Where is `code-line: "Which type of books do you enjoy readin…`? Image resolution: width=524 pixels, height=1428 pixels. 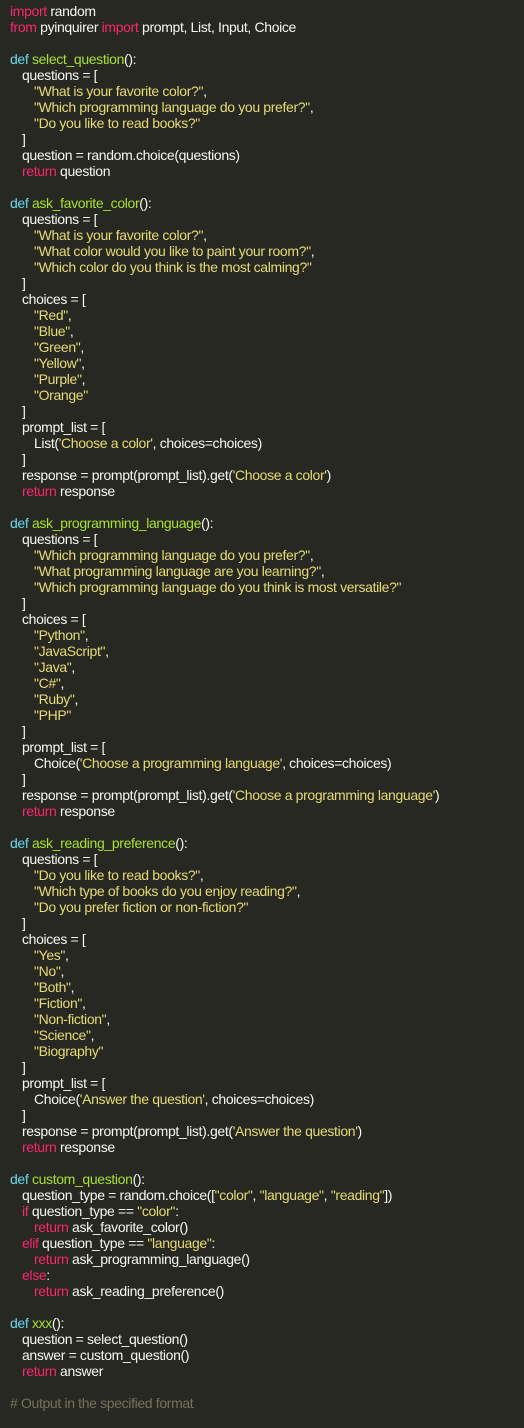
code-line: "Which type of books do you enjoy readin… is located at coordinates (267, 891).